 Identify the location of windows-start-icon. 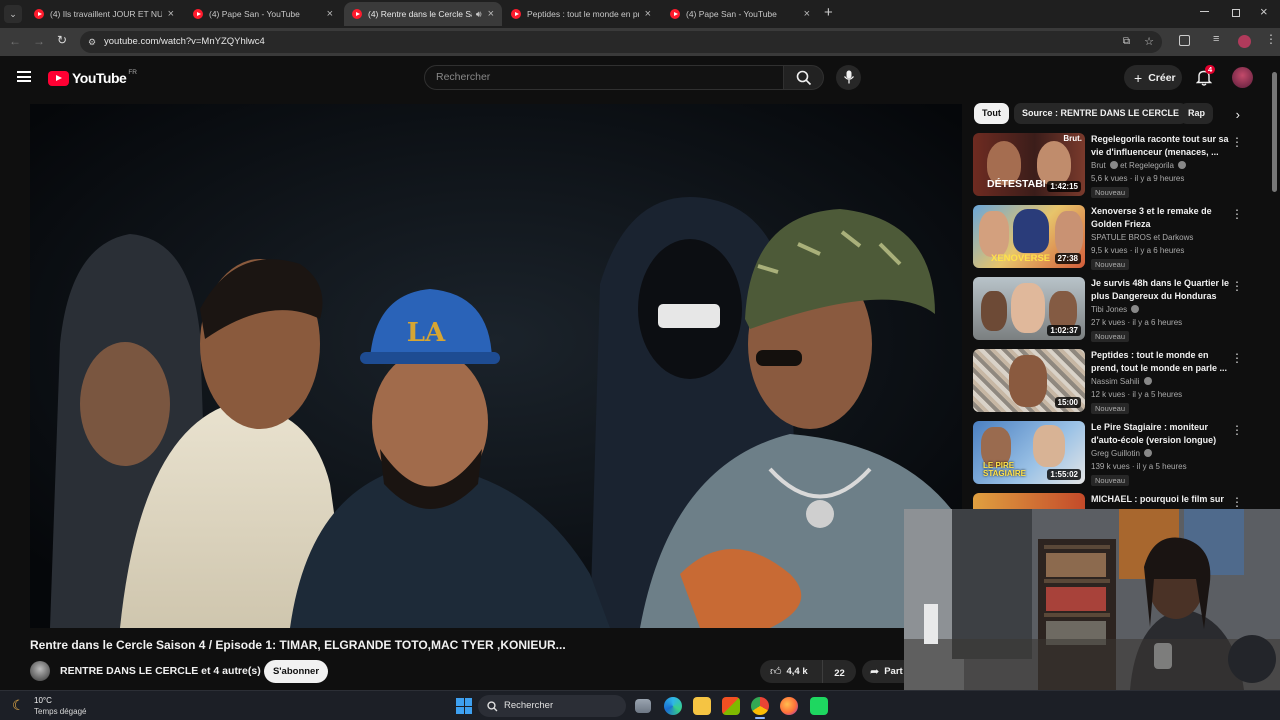
(464, 706).